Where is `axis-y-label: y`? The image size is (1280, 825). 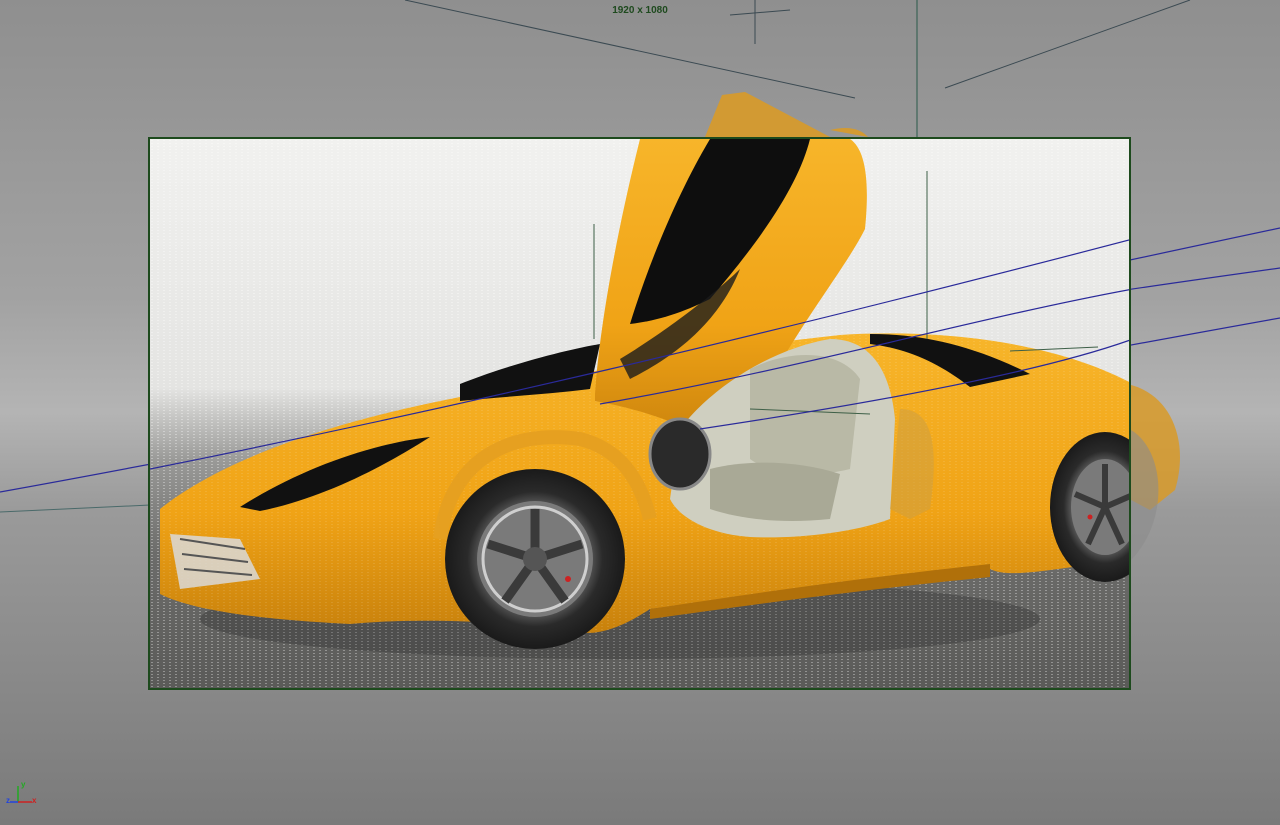
axis-y-label: y is located at coordinates (23, 784).